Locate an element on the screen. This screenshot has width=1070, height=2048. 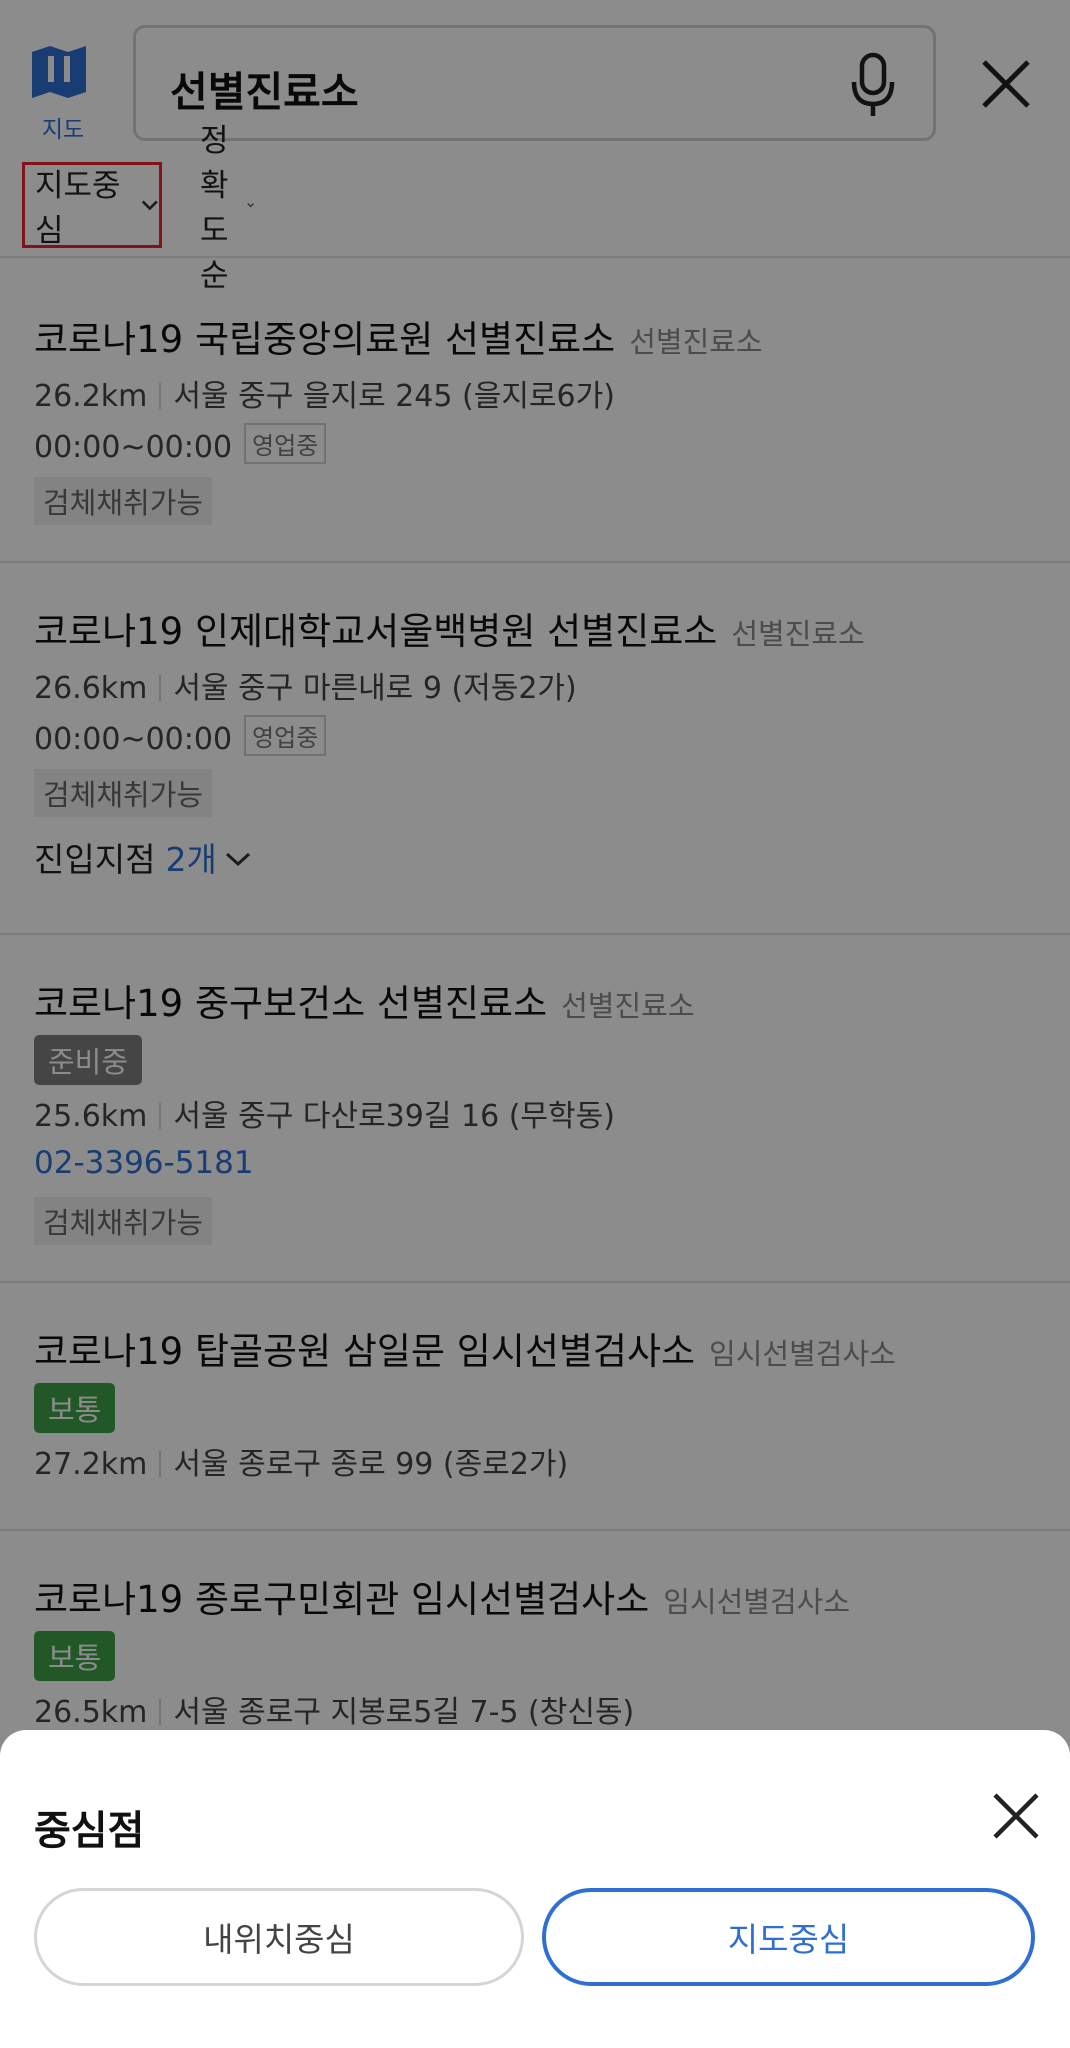
my-location-center-button: 내위치중심 is located at coordinates (279, 1937).